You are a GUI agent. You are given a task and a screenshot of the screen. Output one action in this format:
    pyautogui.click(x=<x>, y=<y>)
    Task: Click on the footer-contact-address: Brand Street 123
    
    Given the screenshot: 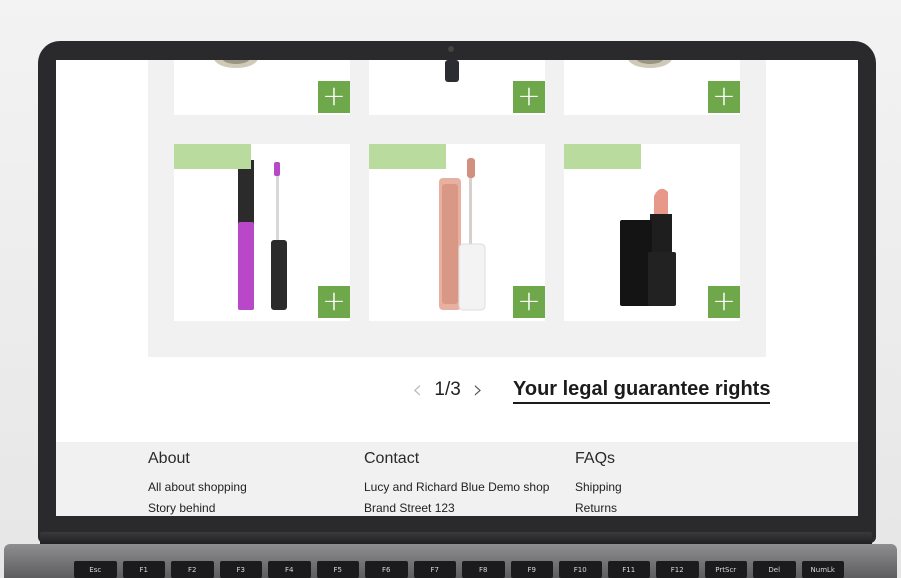 What is the action you would take?
    pyautogui.click(x=409, y=508)
    